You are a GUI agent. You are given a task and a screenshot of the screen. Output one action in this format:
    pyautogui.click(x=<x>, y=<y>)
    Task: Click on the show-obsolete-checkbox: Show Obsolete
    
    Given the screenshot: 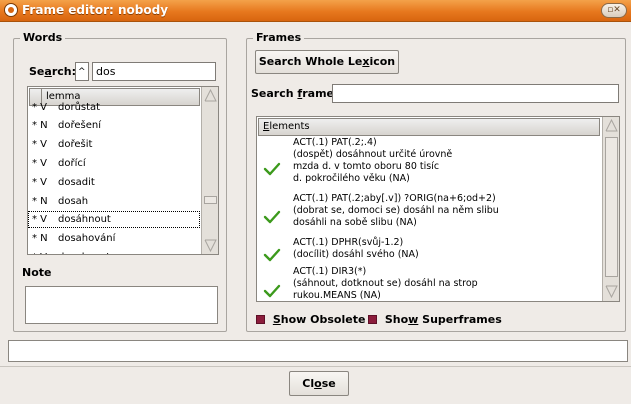 What is the action you would take?
    pyautogui.click(x=310, y=319)
    